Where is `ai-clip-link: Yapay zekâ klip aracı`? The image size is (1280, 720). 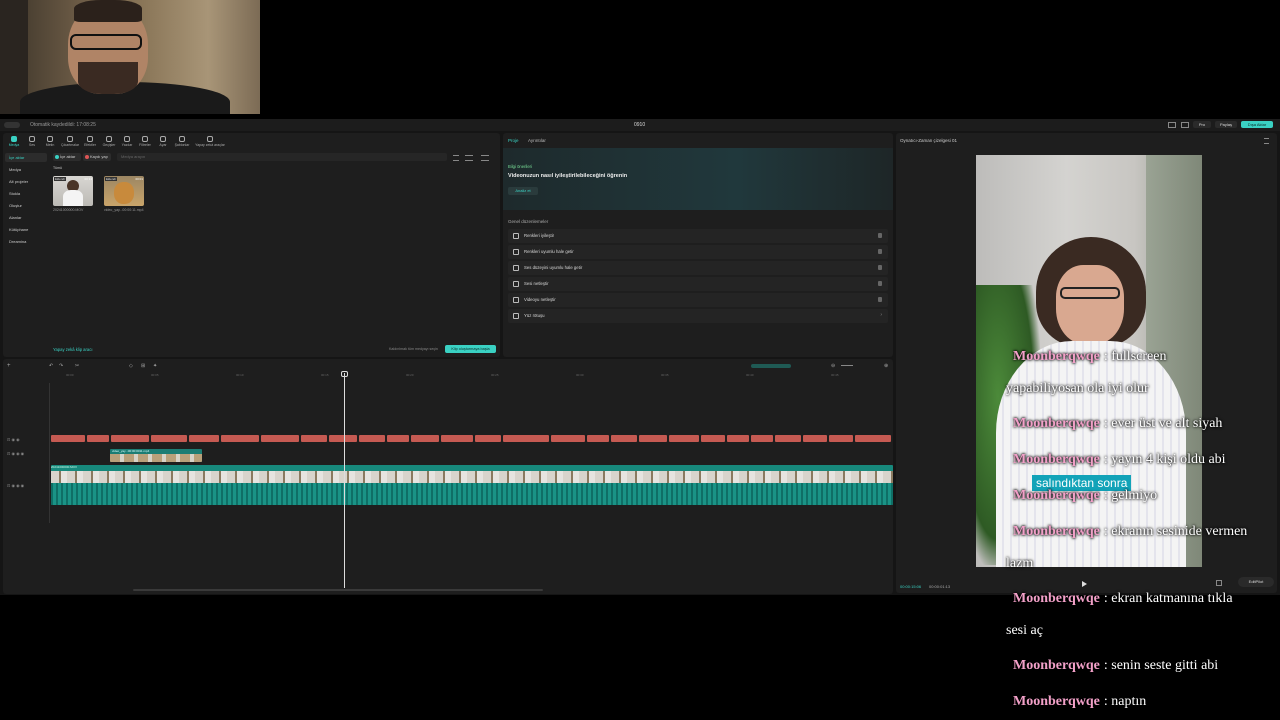
ai-clip-link: Yapay zekâ klip aracı is located at coordinates (73, 349).